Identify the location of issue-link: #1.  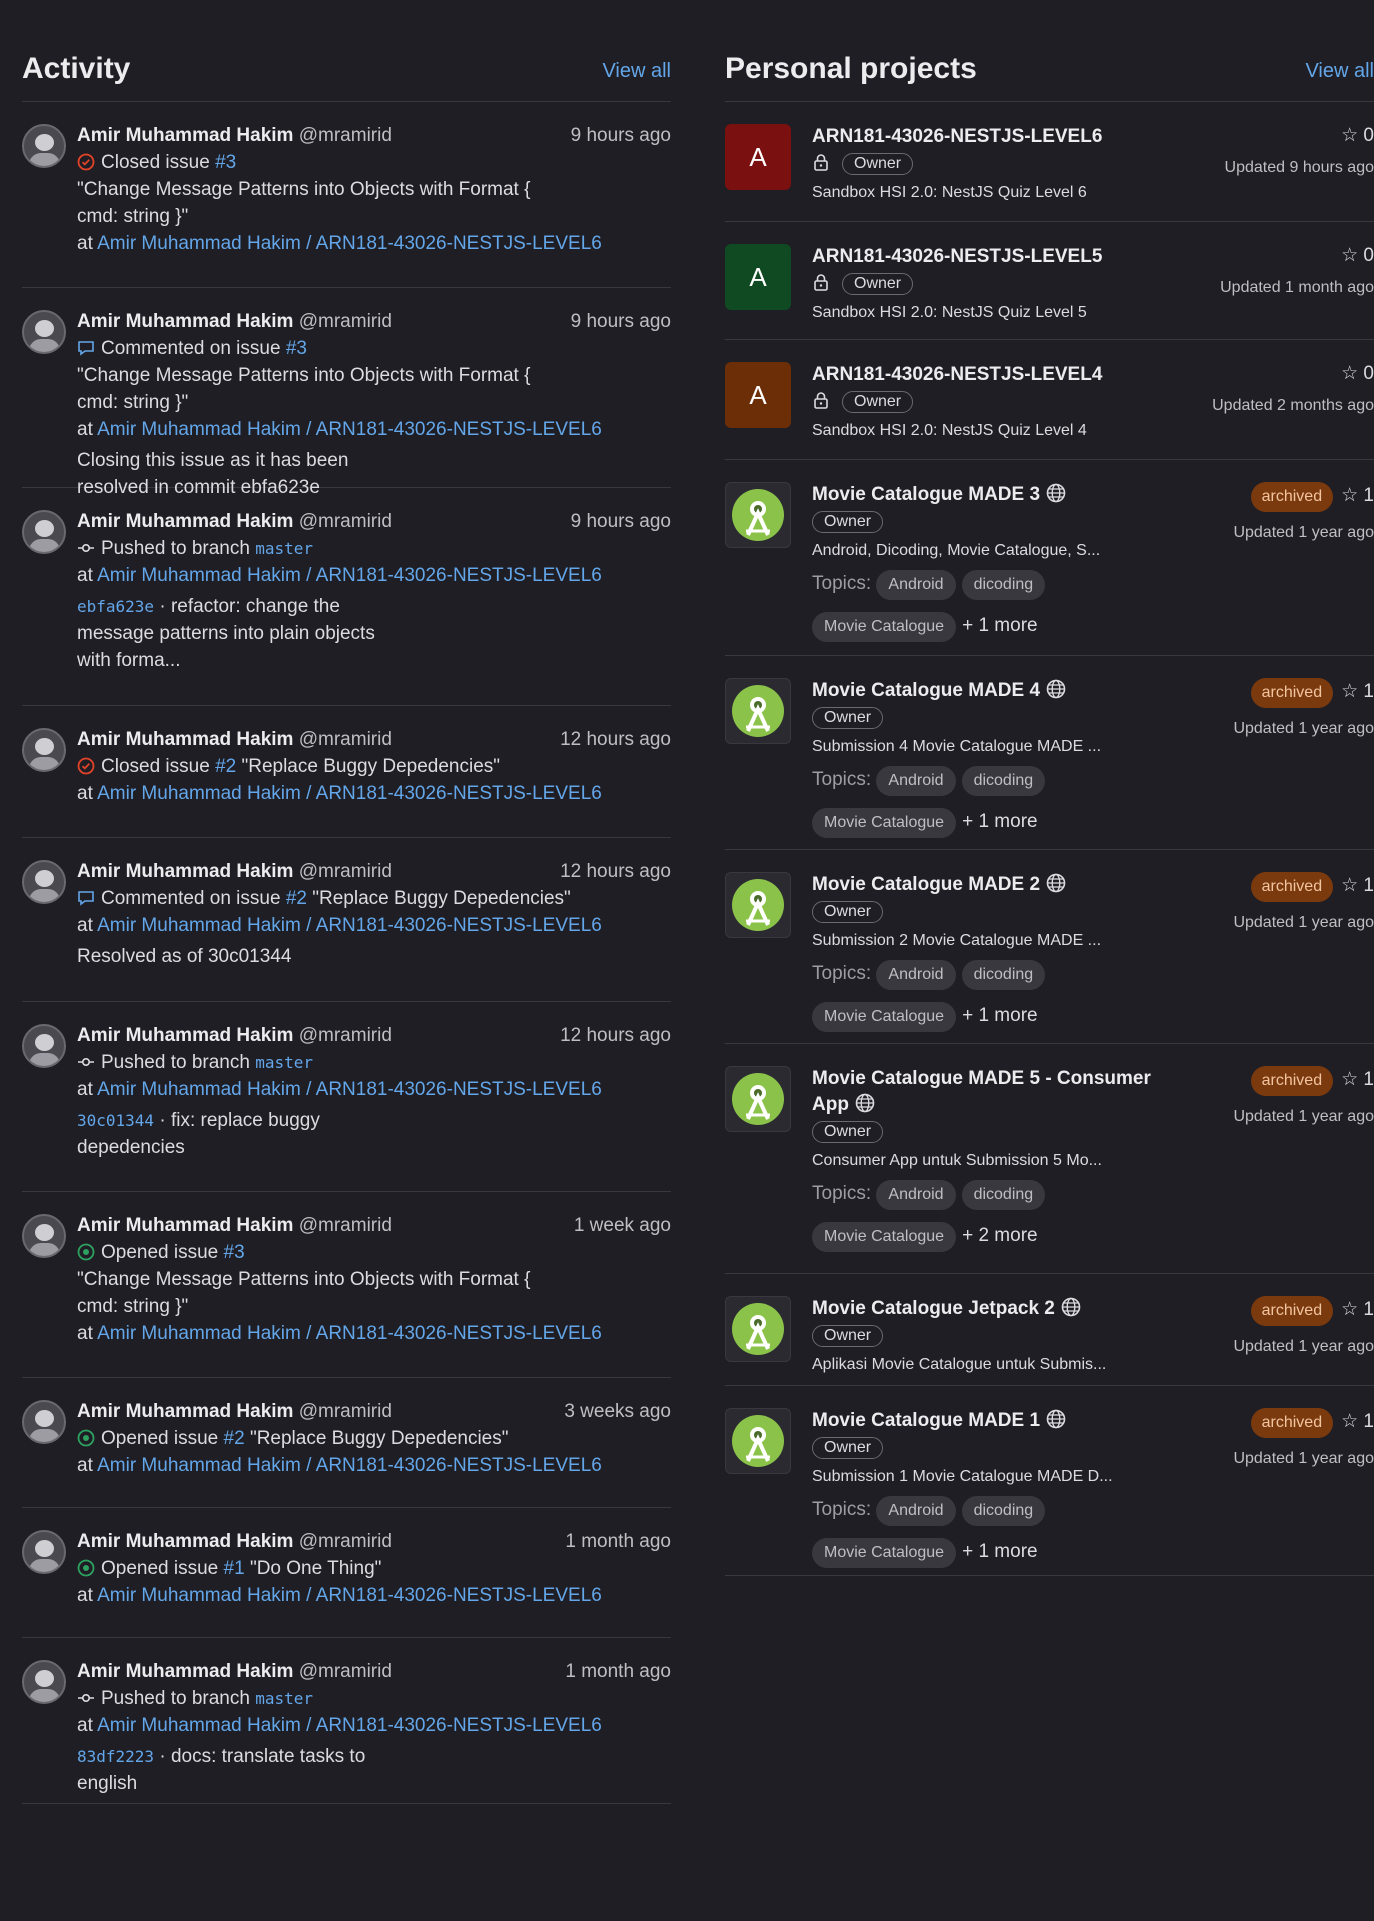
(234, 1568).